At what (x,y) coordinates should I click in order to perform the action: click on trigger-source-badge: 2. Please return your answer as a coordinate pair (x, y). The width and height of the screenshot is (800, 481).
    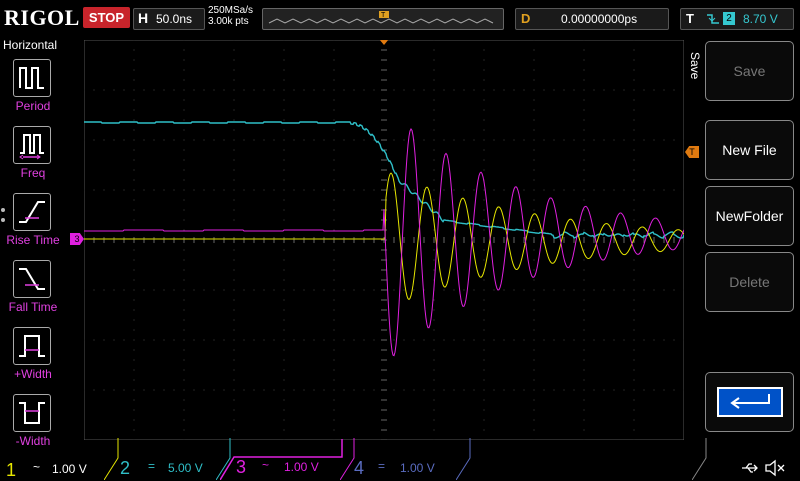
    Looking at the image, I should click on (729, 18).